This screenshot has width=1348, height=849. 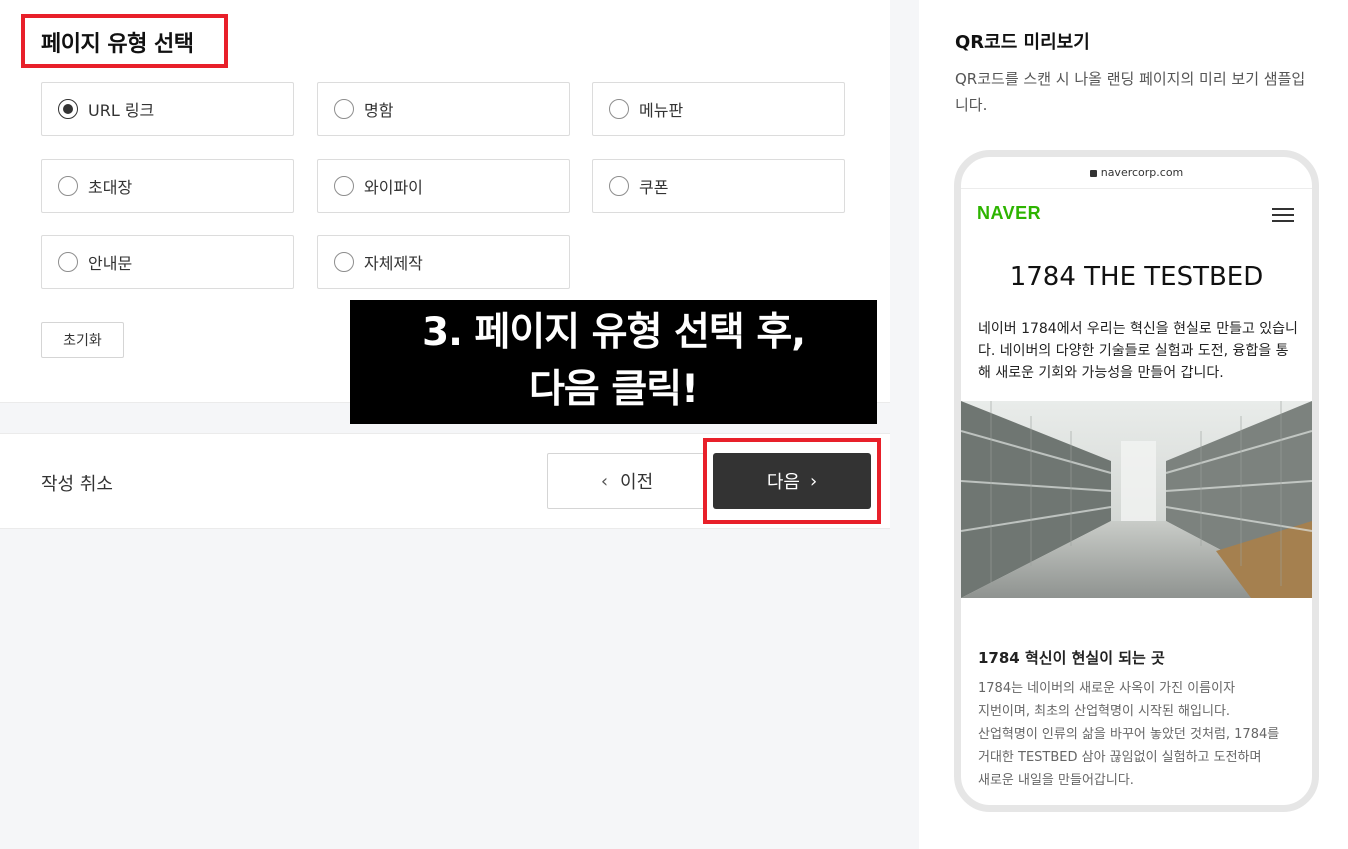 I want to click on preview-description: QR코드를 스캔 시 나올 랜딩 페이지의 미리 보기 샘플입니다., so click(x=1130, y=92).